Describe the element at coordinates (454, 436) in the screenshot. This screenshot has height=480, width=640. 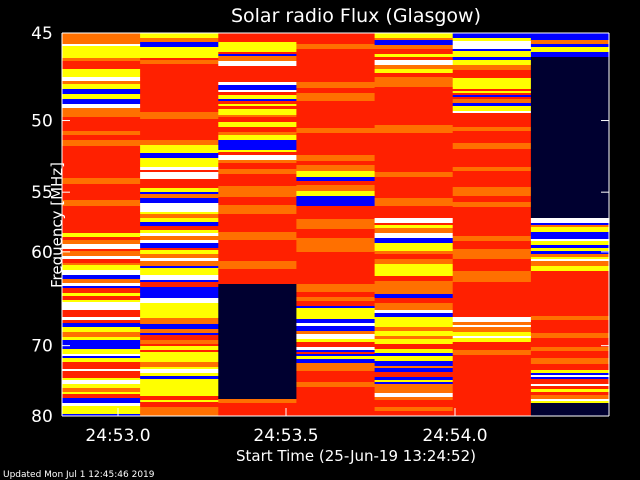
I see `x-tick-label: 24:54.0` at that location.